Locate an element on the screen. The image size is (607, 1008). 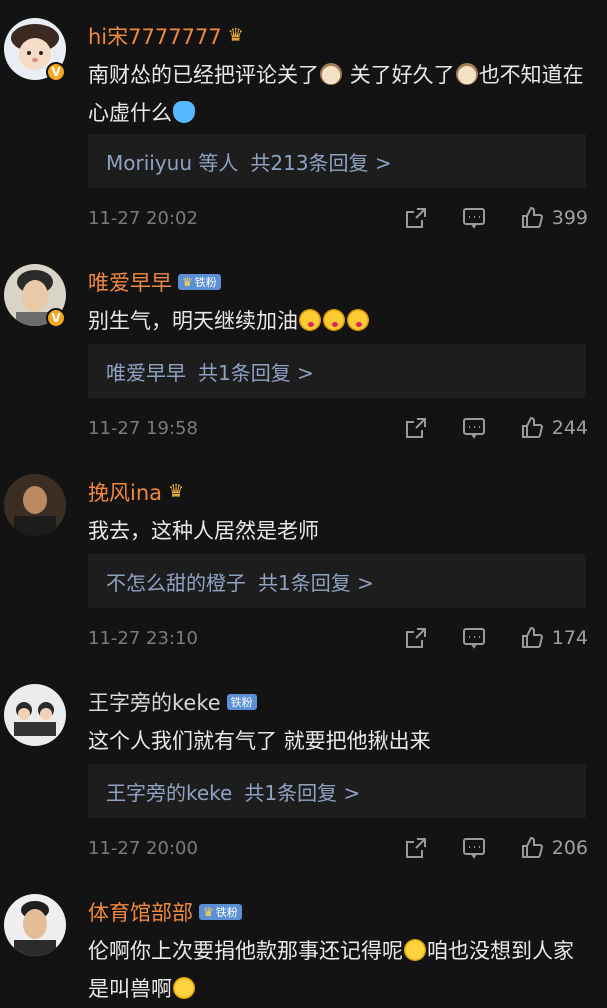
replies-link: 唯爱早早 共1条回复 > is located at coordinates (337, 371).